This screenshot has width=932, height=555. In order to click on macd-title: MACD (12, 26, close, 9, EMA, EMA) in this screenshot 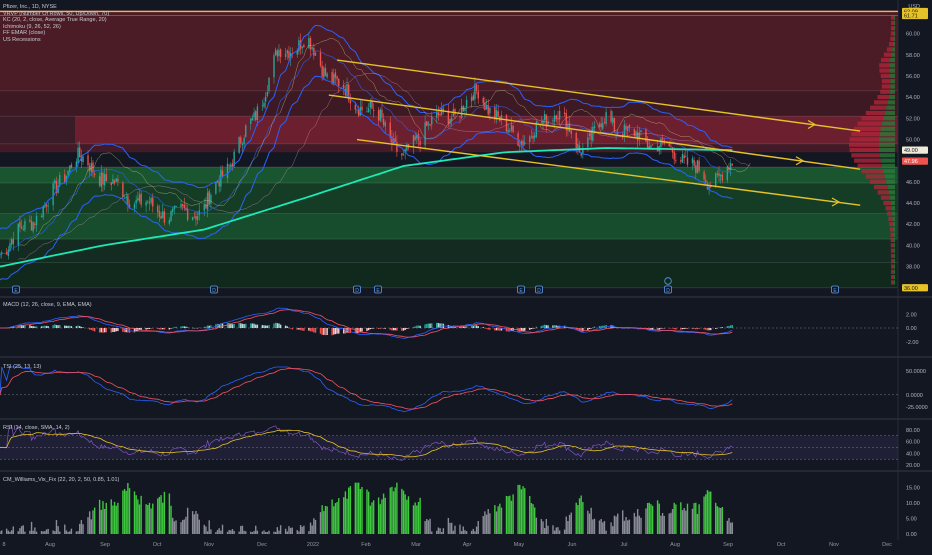, I will do `click(47, 305)`.